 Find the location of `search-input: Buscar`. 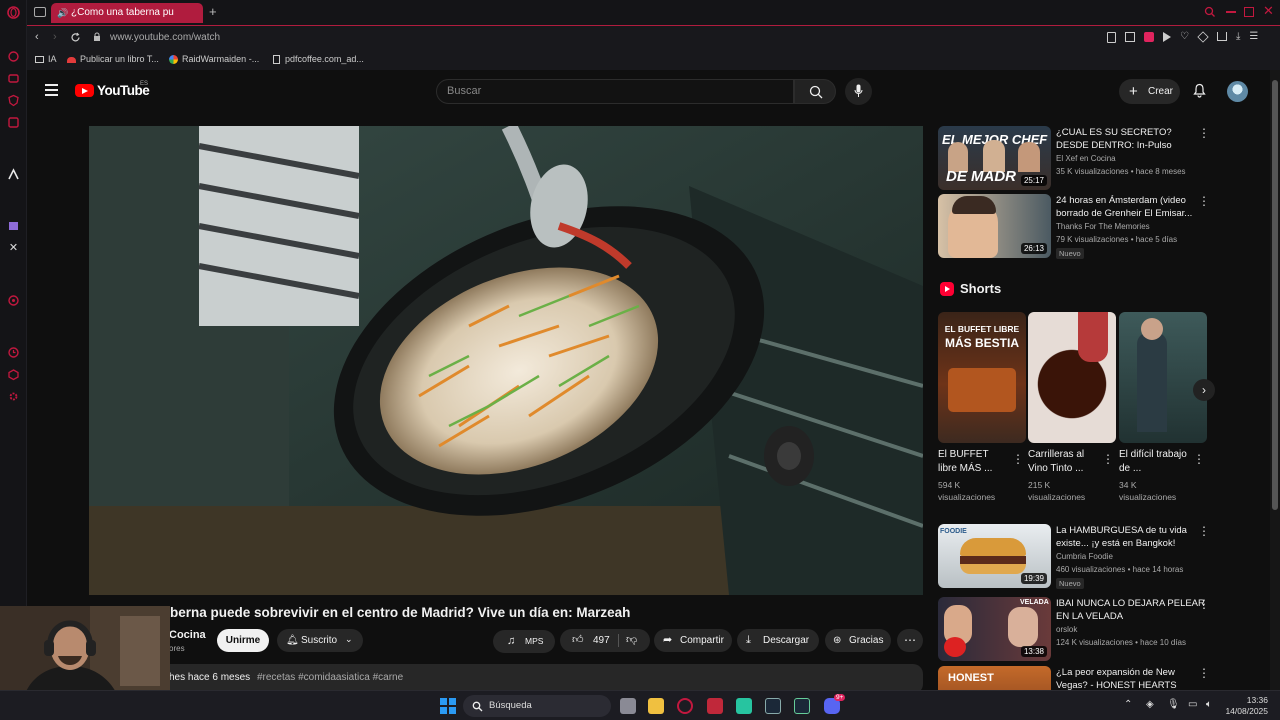

search-input: Buscar is located at coordinates (615, 91).